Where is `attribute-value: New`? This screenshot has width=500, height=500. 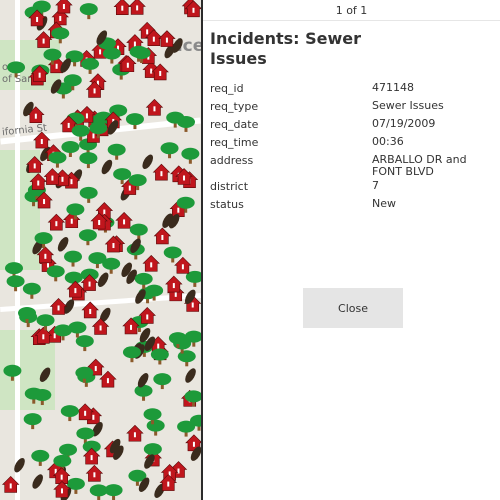
attribute-value: New is located at coordinates (384, 203).